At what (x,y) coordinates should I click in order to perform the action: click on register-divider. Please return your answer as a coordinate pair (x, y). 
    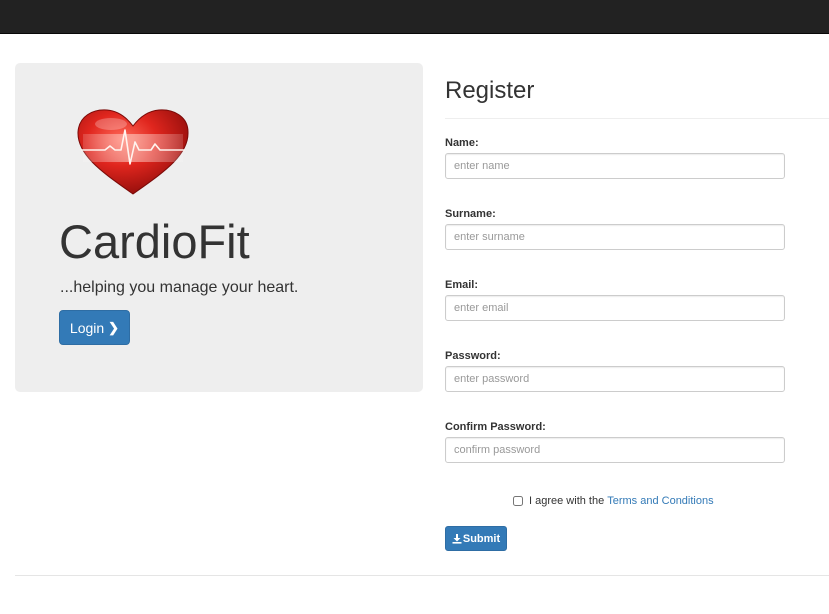
    Looking at the image, I should click on (637, 118).